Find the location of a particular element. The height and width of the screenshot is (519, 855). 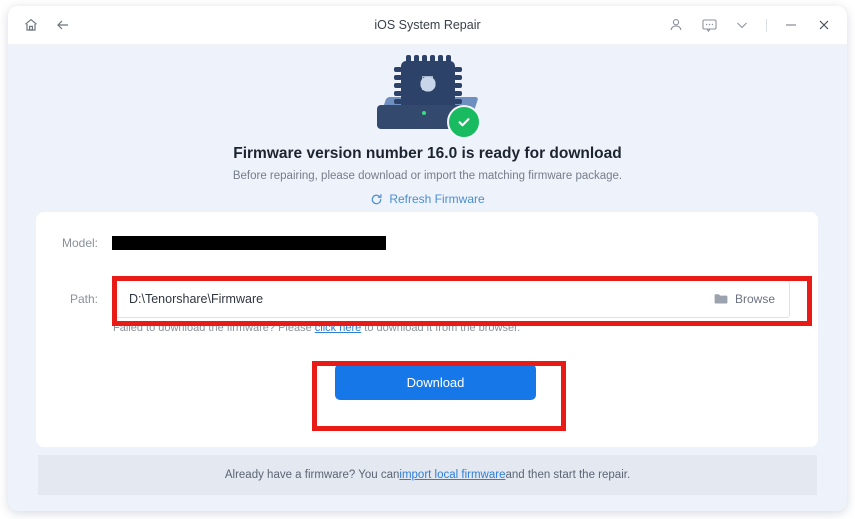

close-icon is located at coordinates (824, 25).